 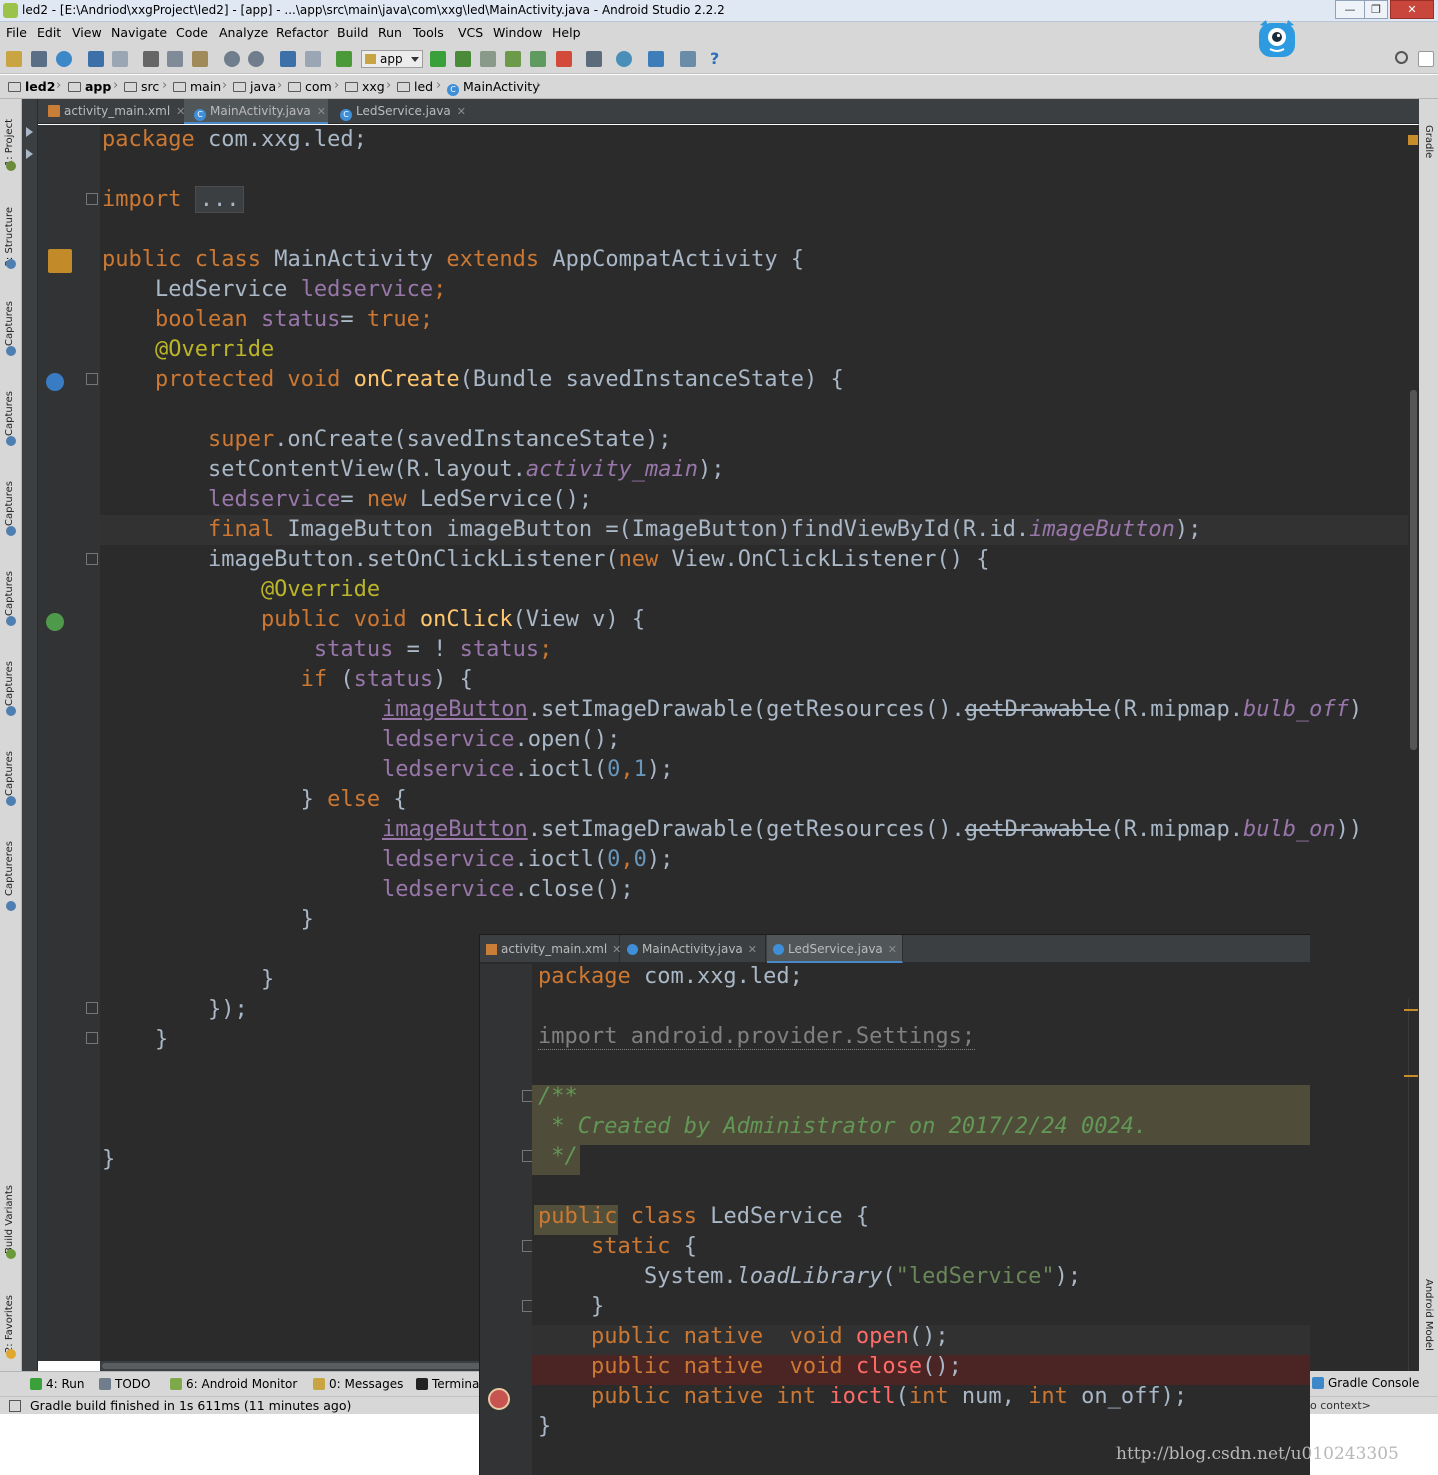 What do you see at coordinates (9, 413) in the screenshot?
I see `tool-captures-2: Captures` at bounding box center [9, 413].